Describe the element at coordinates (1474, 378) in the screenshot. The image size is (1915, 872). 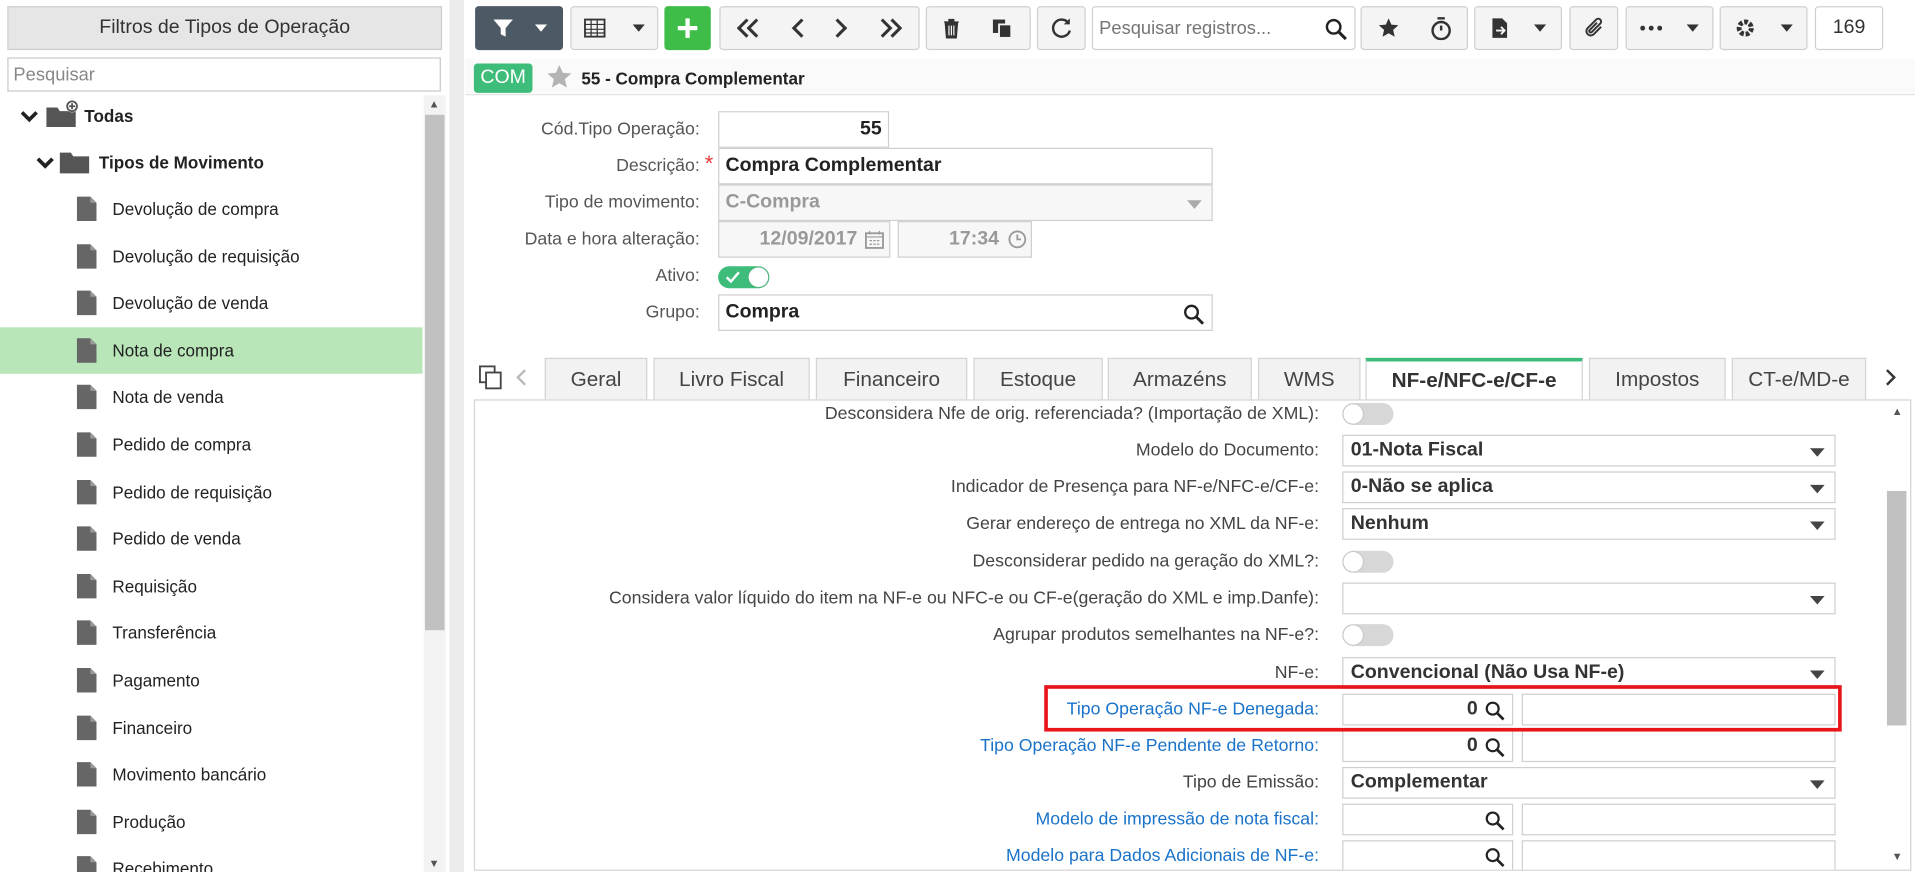
I see `tab-item: NF-e/NFC-e/CF-e` at that location.